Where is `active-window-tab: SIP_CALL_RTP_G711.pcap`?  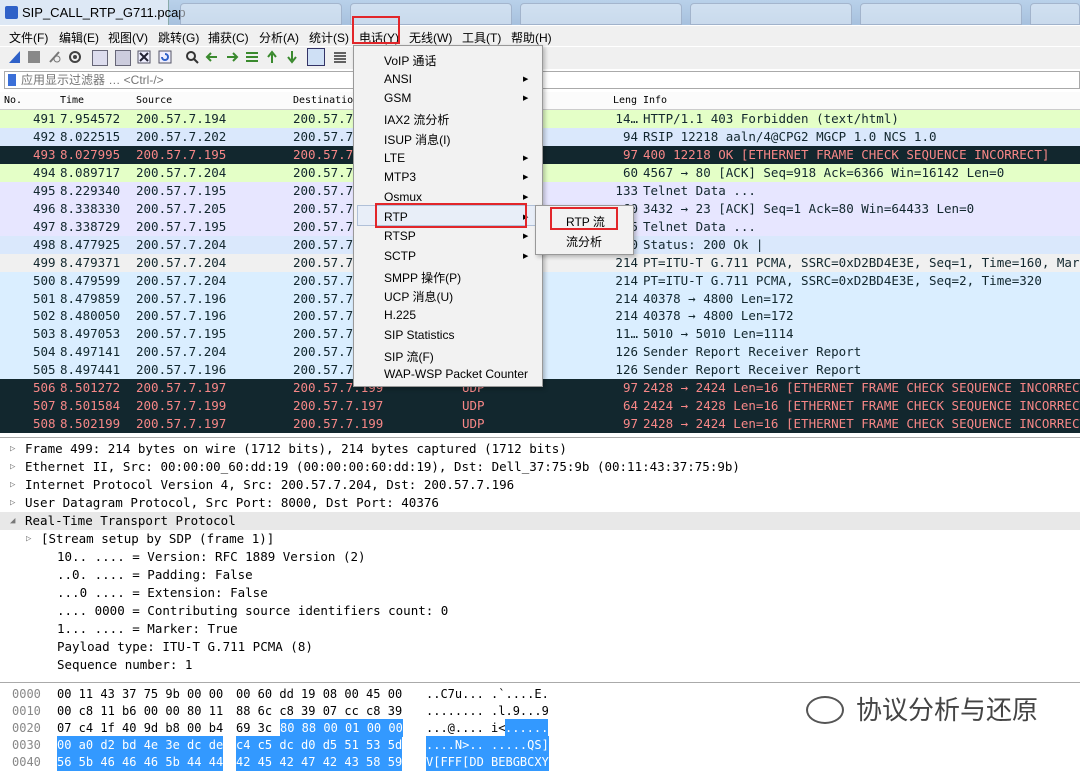 active-window-tab: SIP_CALL_RTP_G711.pcap is located at coordinates (93, 12).